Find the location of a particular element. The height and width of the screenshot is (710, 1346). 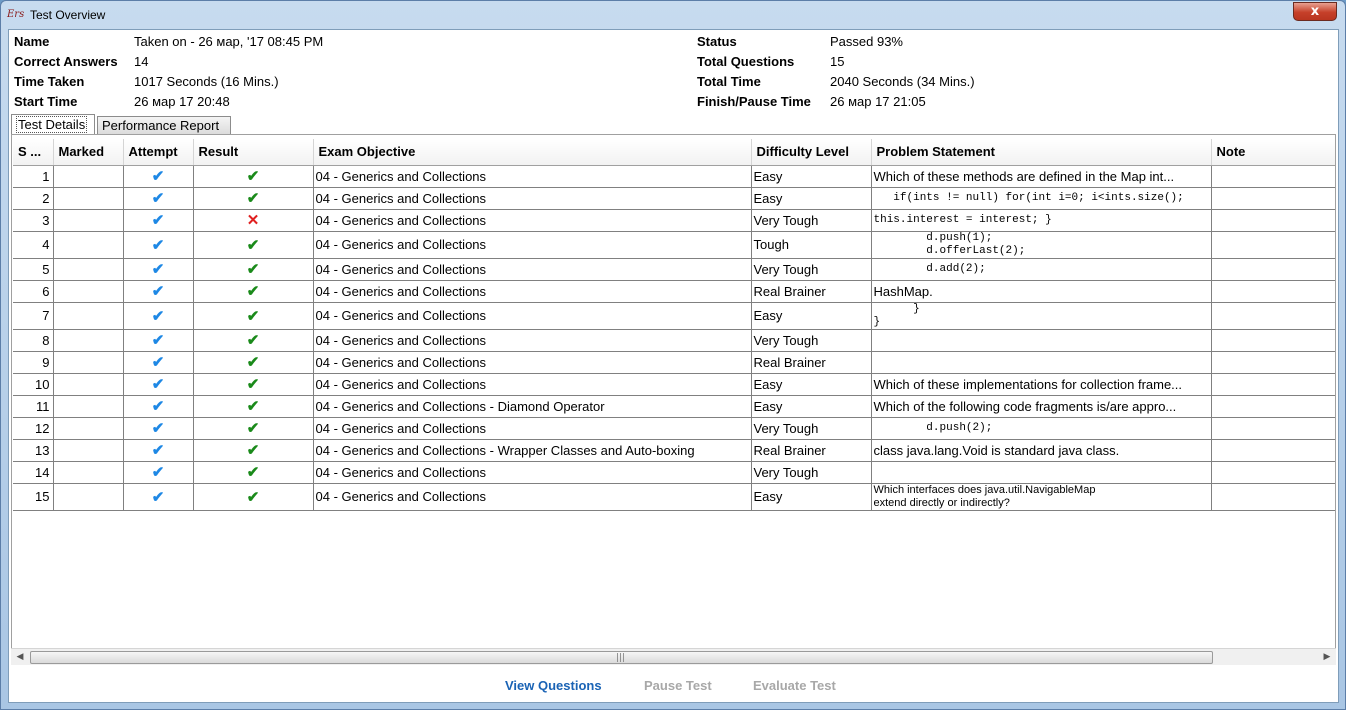

scroll-right-arrow-icon: ▶ is located at coordinates (1327, 657).